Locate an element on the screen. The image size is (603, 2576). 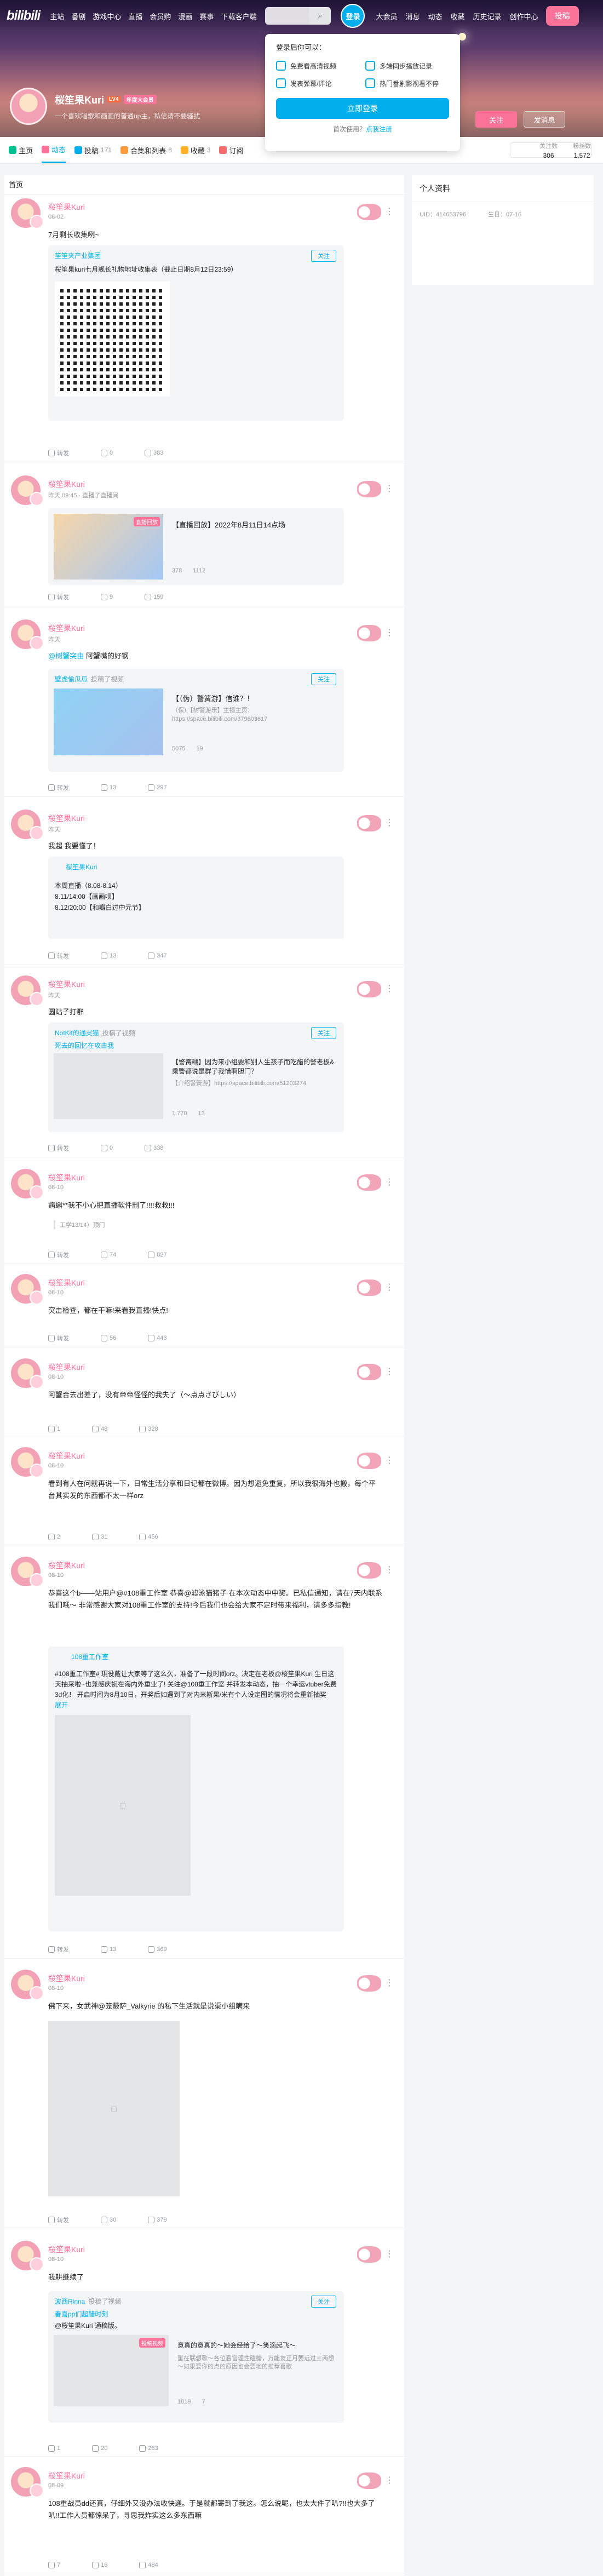
nav-link-main: 主站 is located at coordinates (57, 16).